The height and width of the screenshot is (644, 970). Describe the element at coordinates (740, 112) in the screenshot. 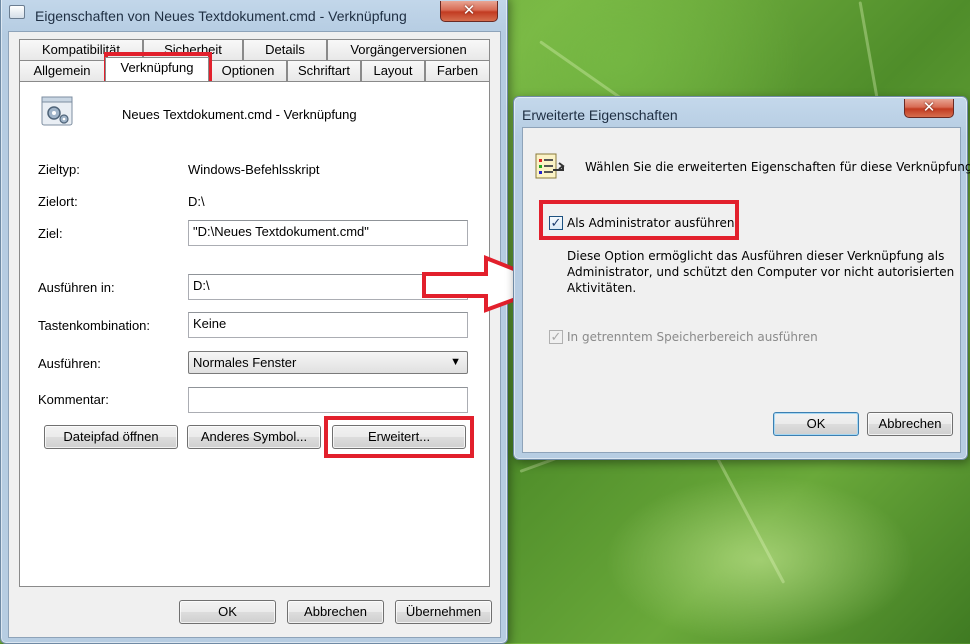

I see `dialog-title-bar: Erweiterte Eigenschaften ✕` at that location.